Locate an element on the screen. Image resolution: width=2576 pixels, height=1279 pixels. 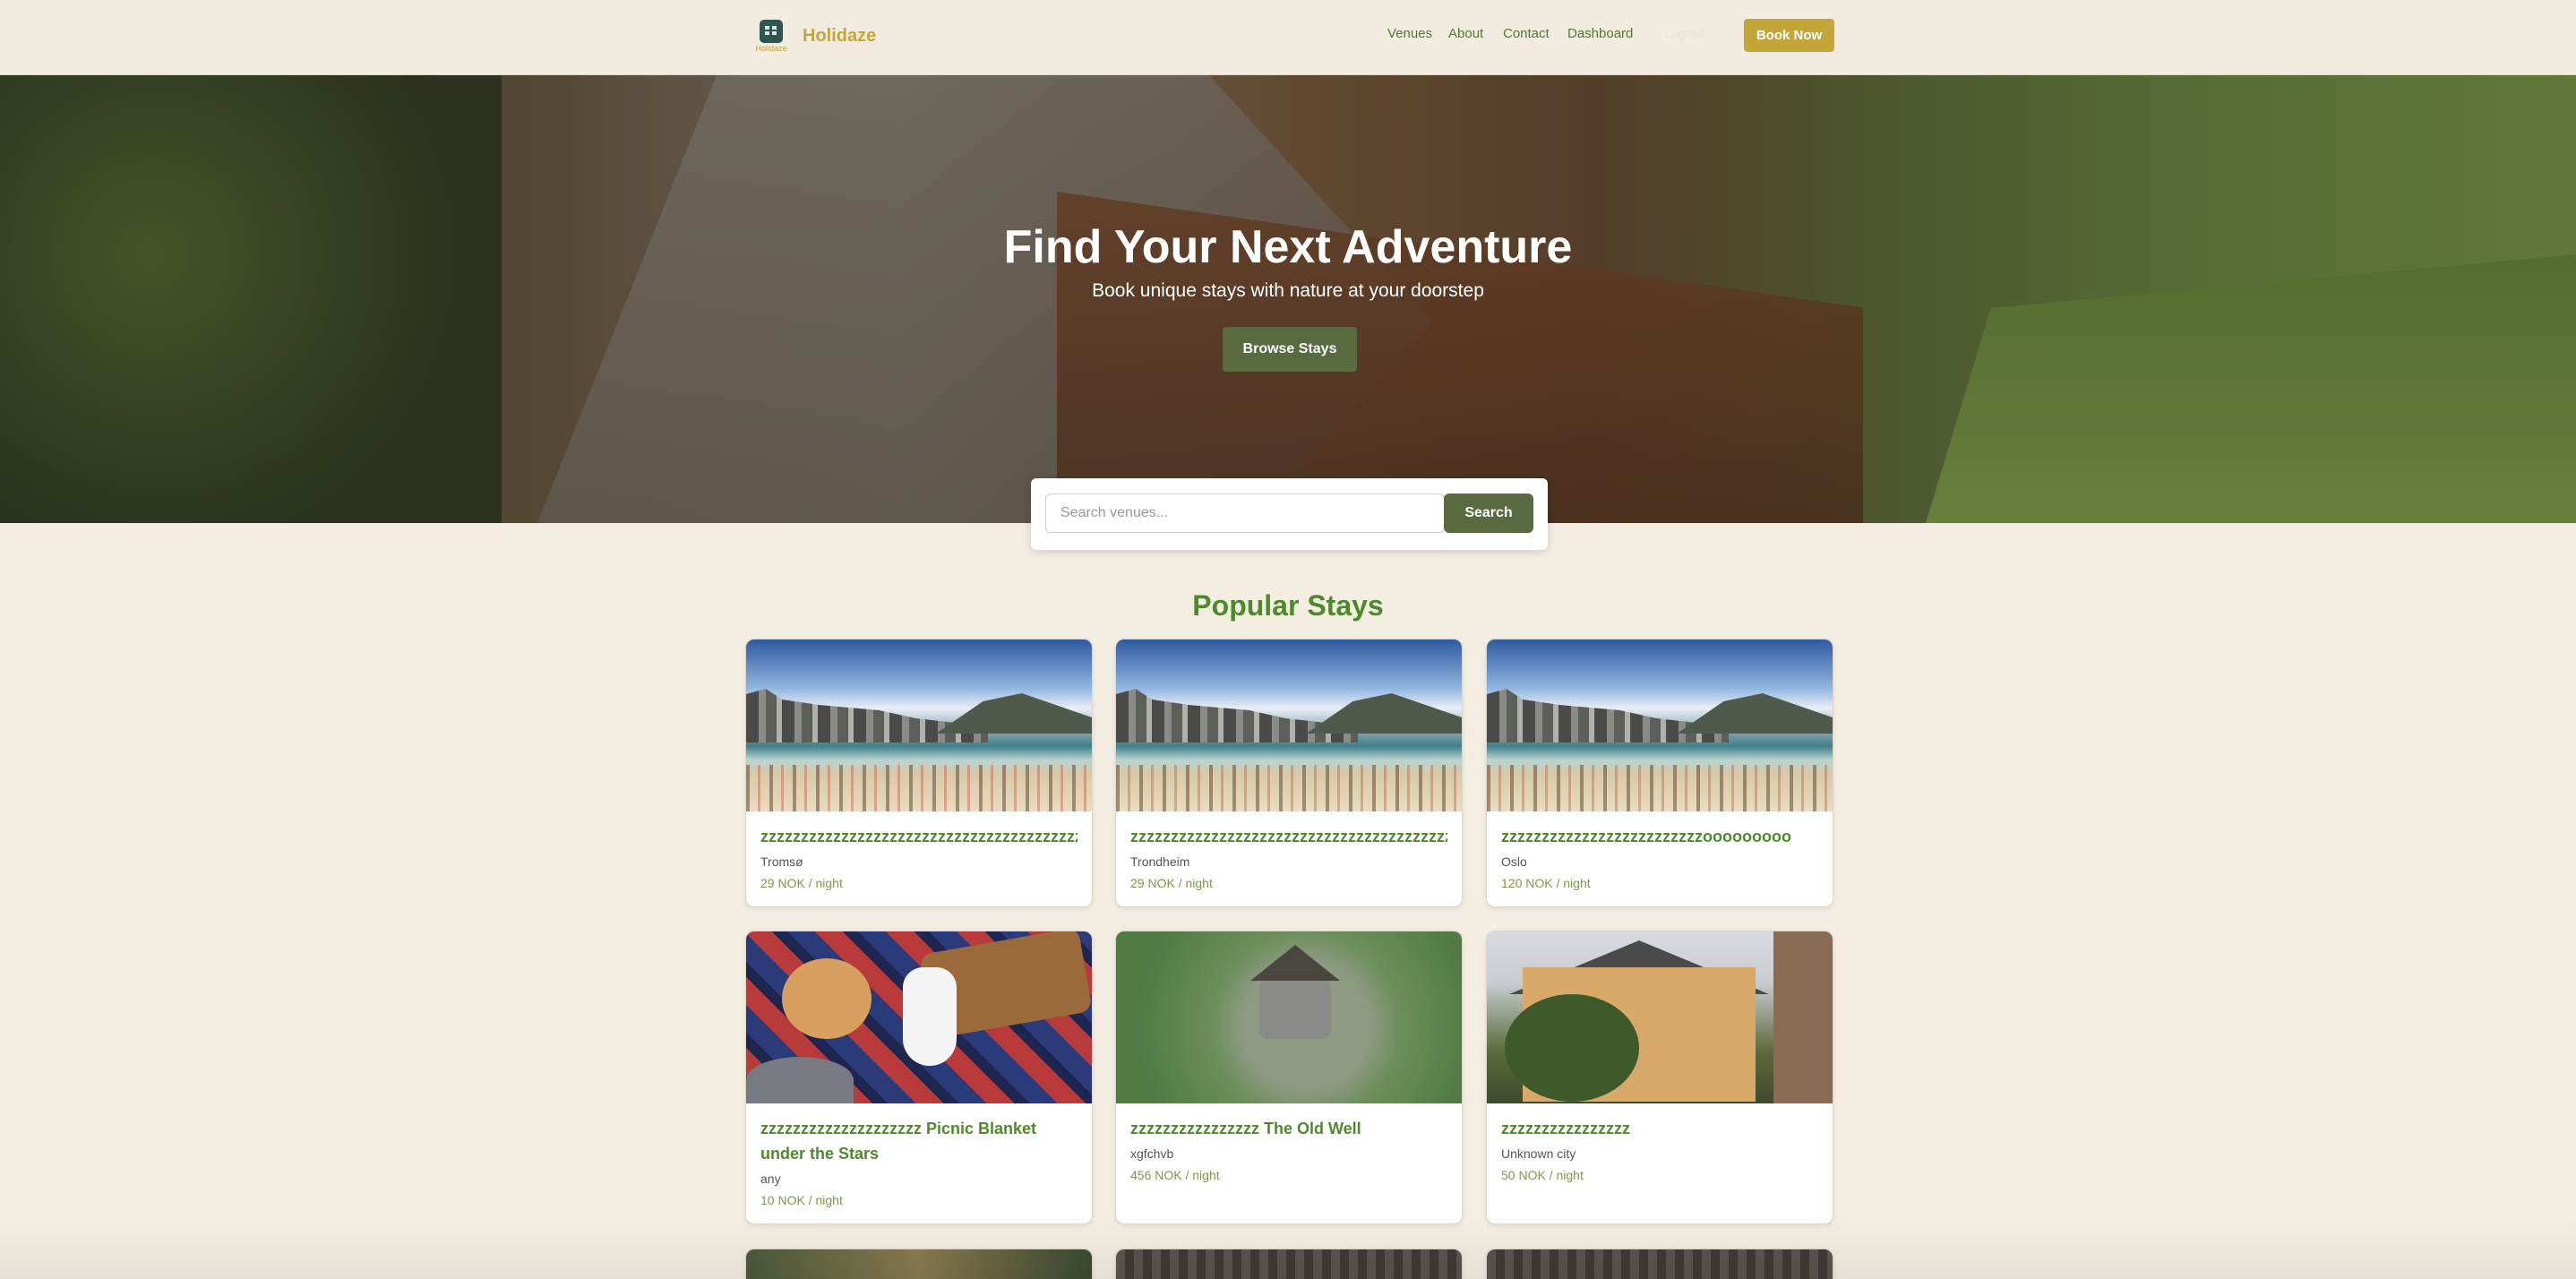
venue-city: Unknown city is located at coordinates (1538, 1154).